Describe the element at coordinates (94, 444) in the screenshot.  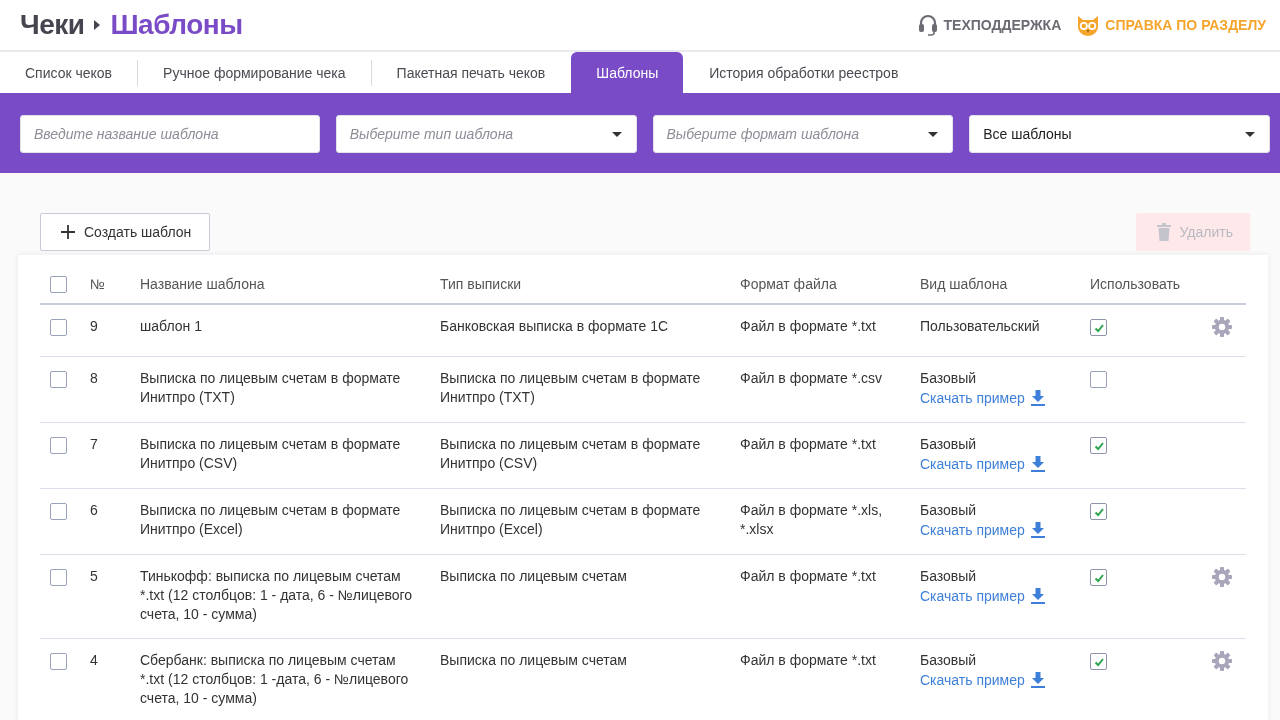
I see `table-cell: 7` at that location.